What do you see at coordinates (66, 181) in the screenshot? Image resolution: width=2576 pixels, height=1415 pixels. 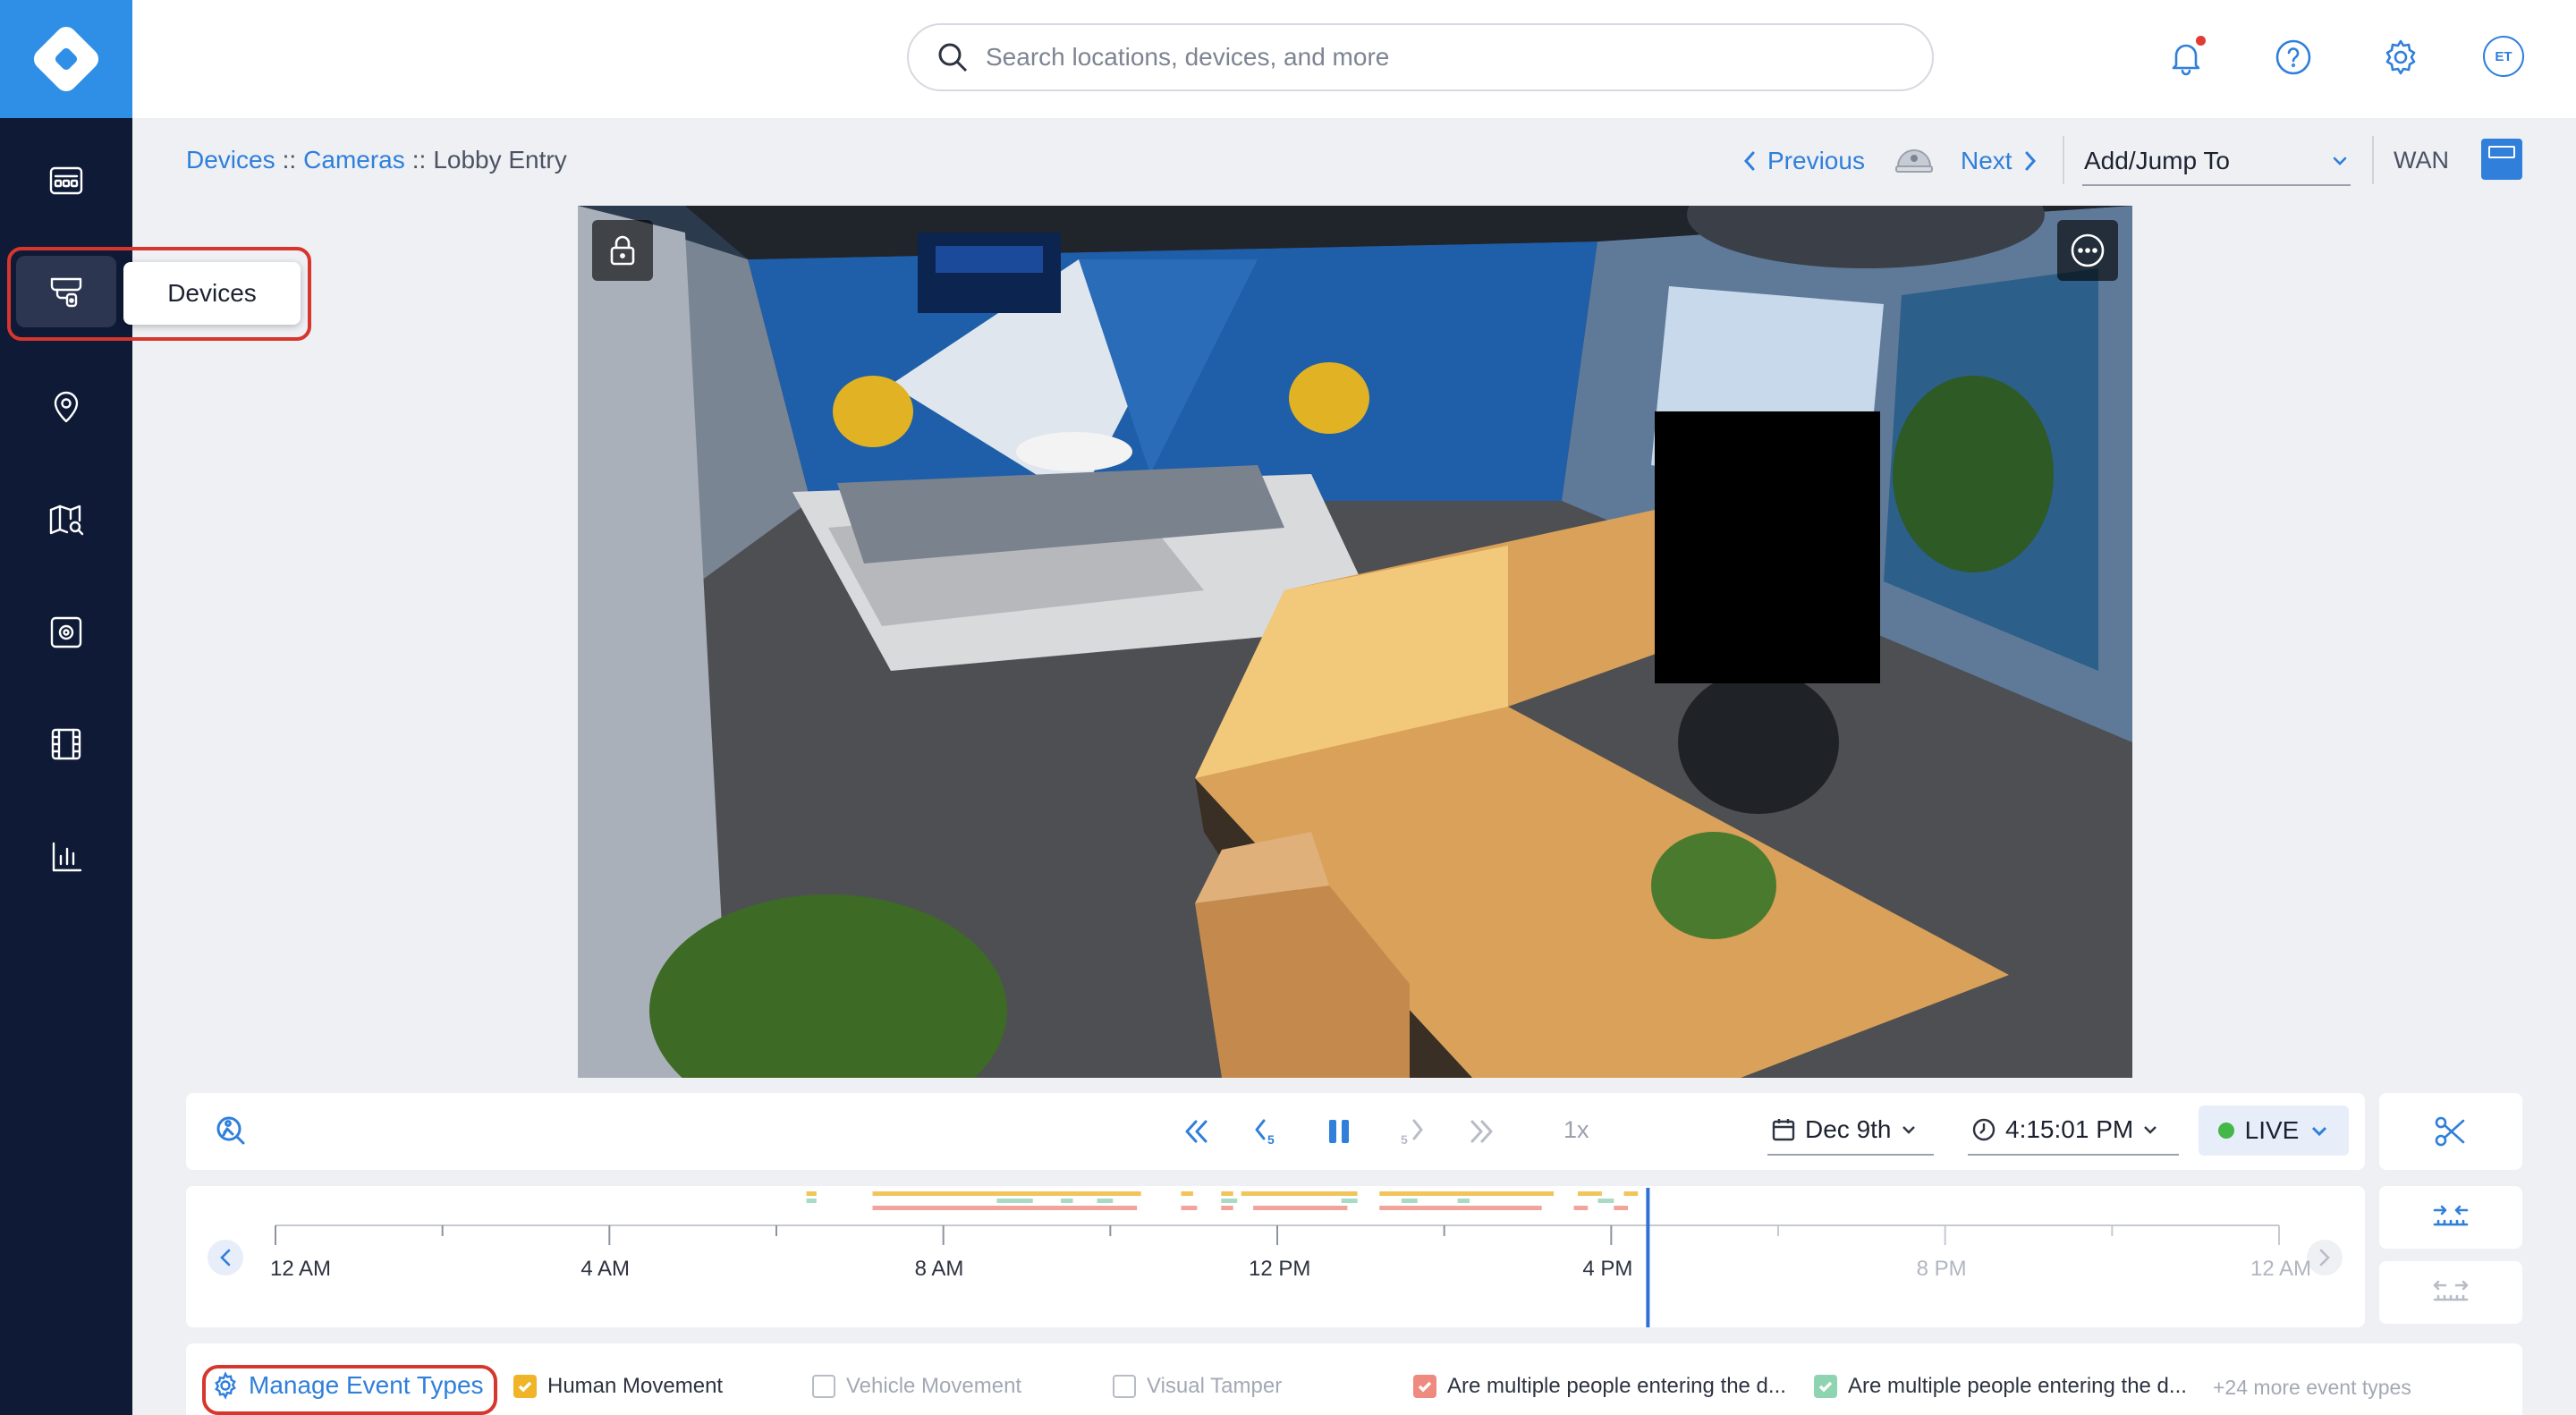 I see `sidebar-item-dashboard` at bounding box center [66, 181].